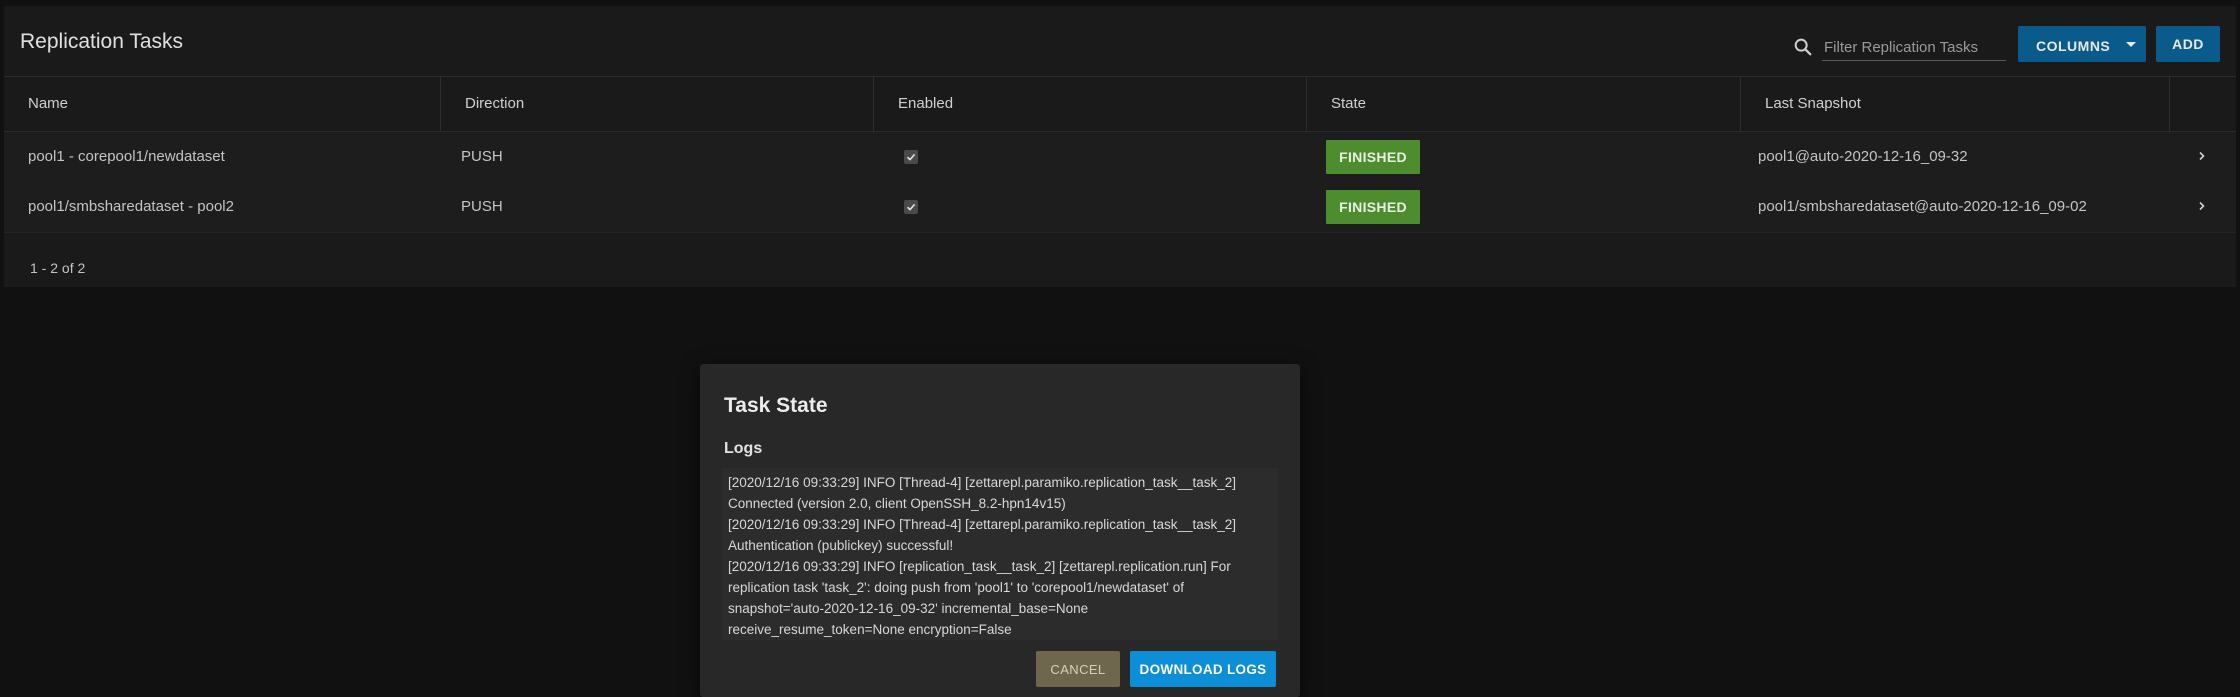 Image resolution: width=2240 pixels, height=697 pixels. I want to click on search-box, so click(1898, 45).